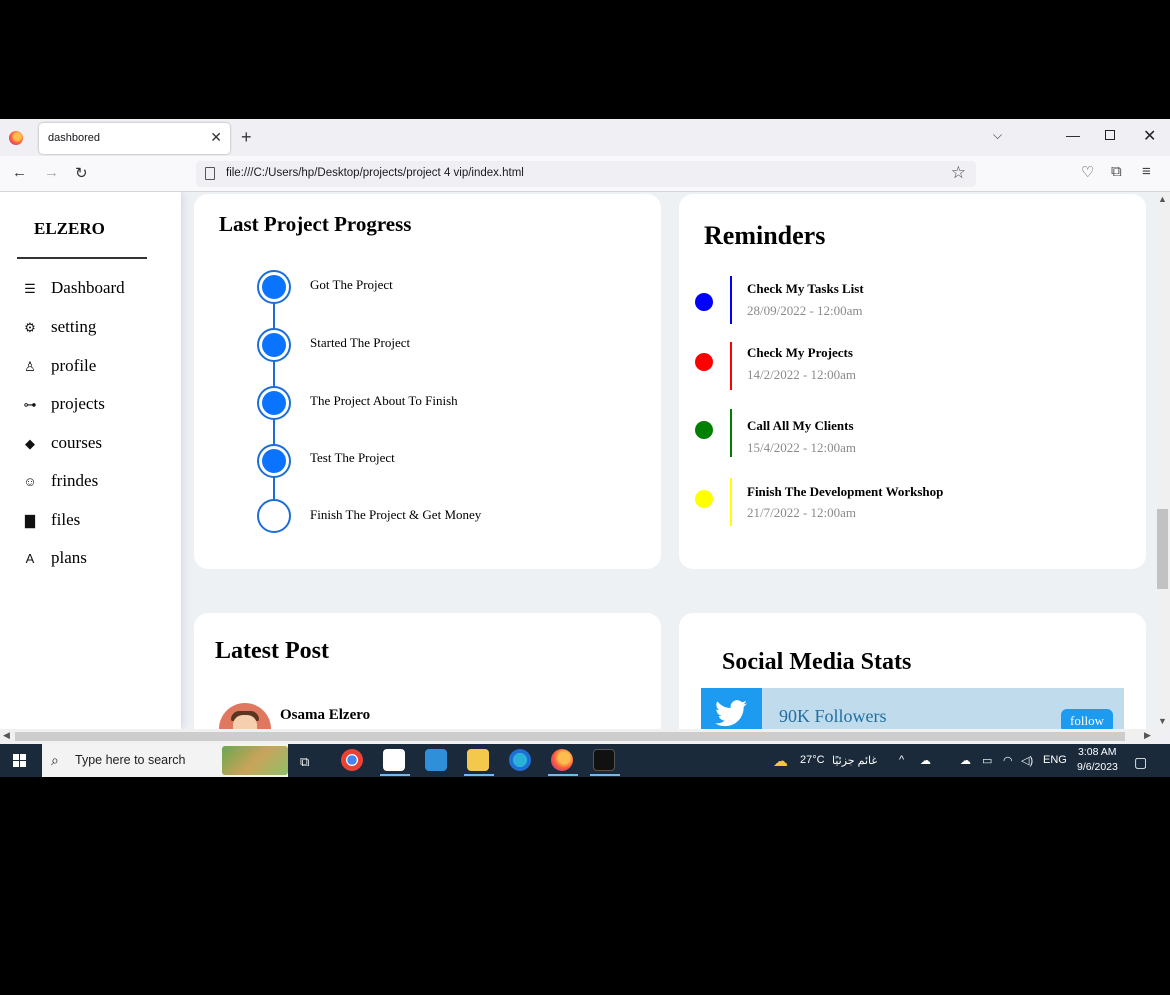 This screenshot has width=1170, height=995. I want to click on search-icon: ⌕, so click(55, 760).